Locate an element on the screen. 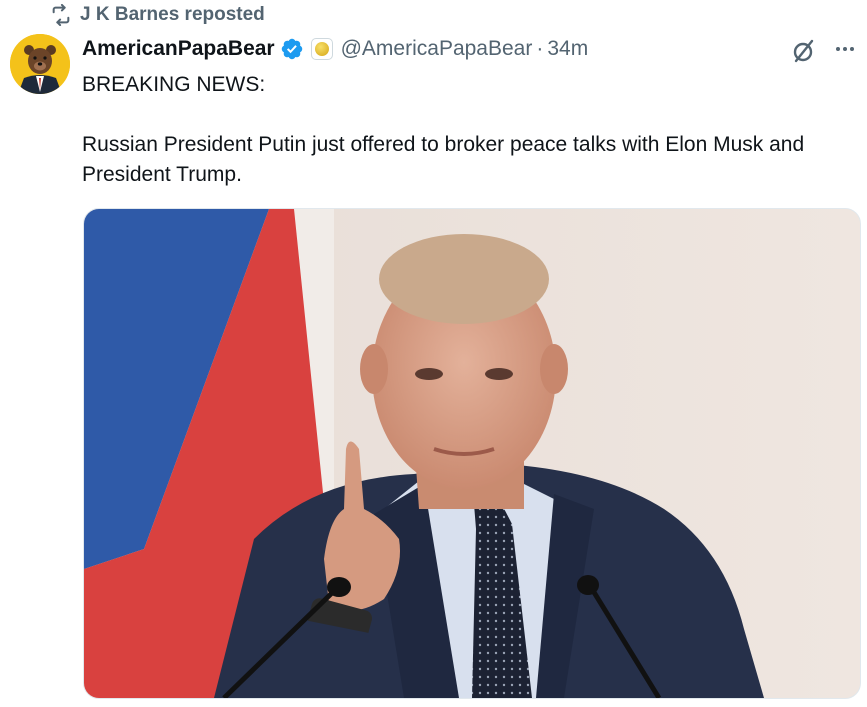  post-time: 34m is located at coordinates (567, 49).